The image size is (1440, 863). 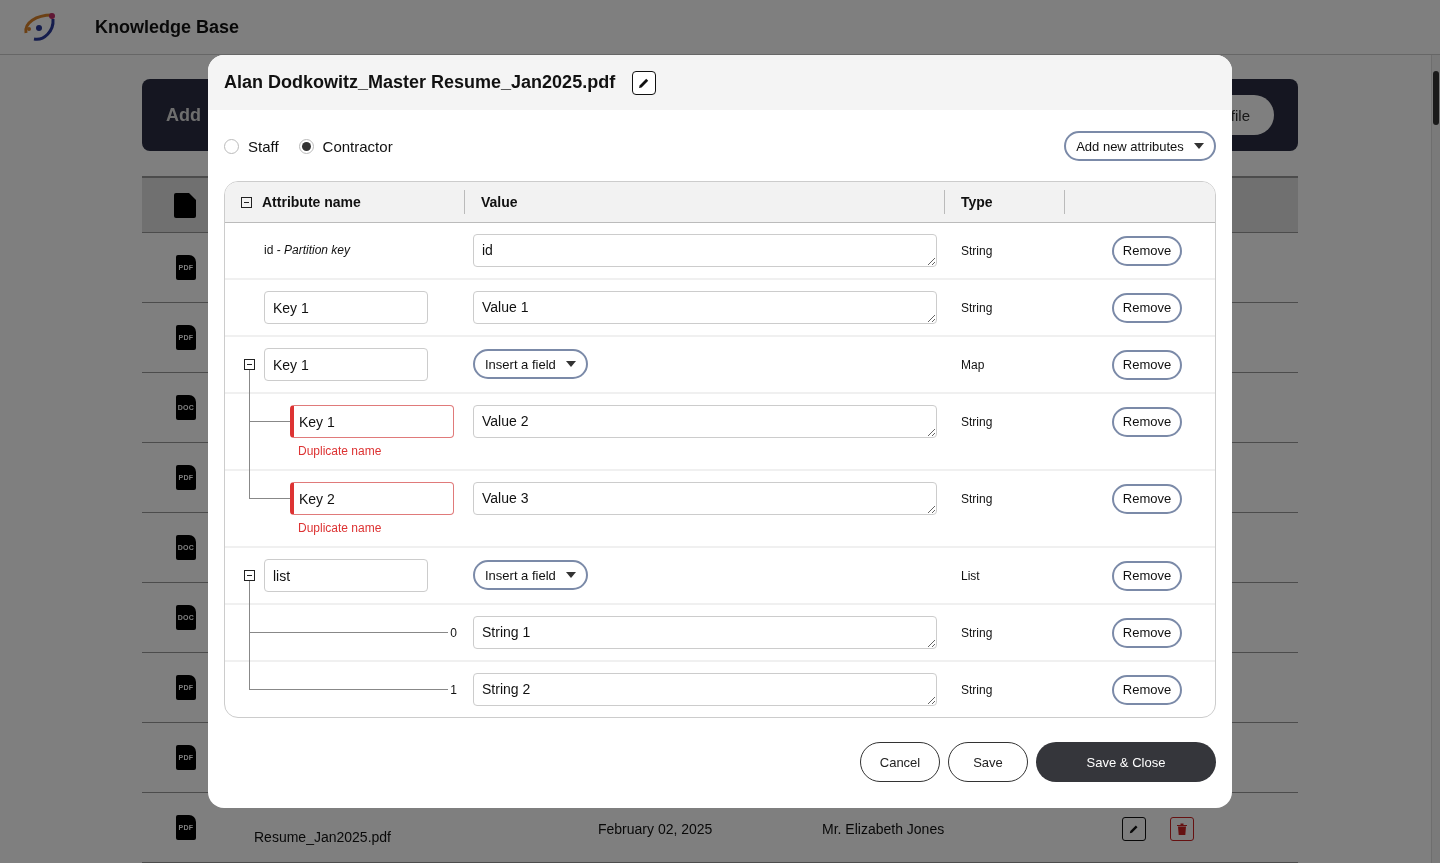 I want to click on value-field: Value 3, so click(x=705, y=498).